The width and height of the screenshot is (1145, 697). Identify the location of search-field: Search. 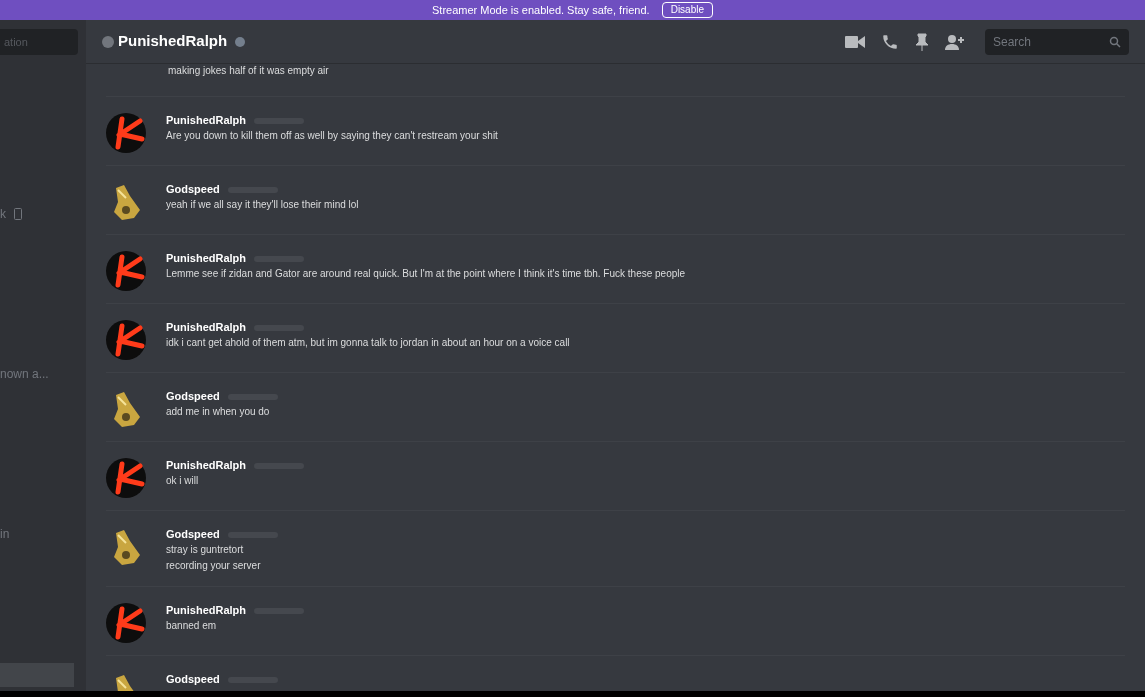
(1057, 41).